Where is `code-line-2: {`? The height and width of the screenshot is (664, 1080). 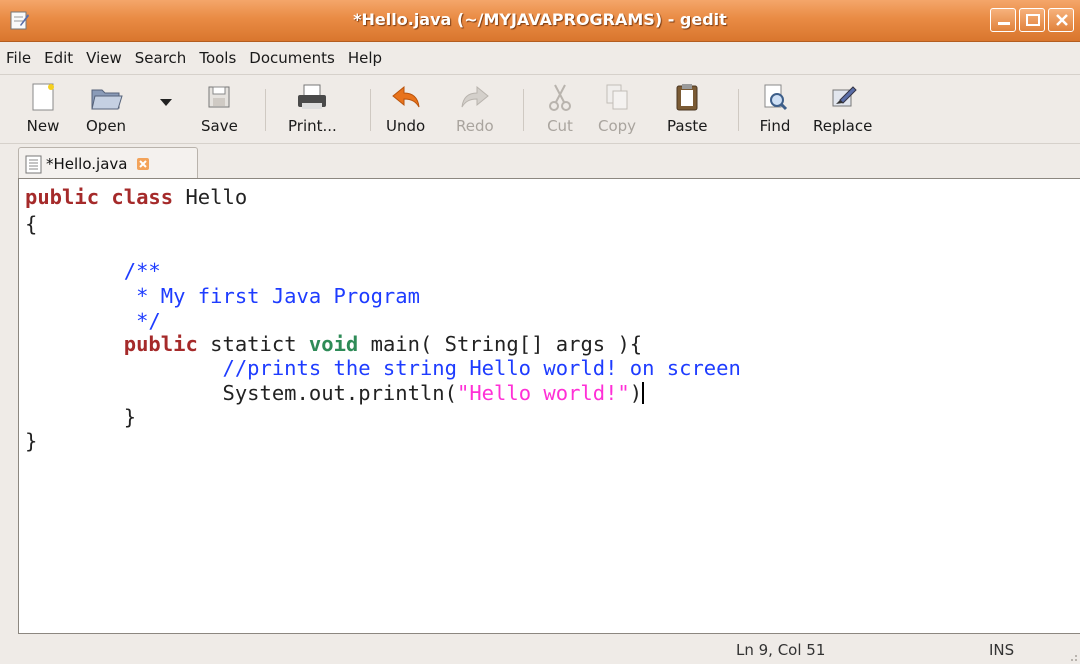
code-line-2: { is located at coordinates (31, 224).